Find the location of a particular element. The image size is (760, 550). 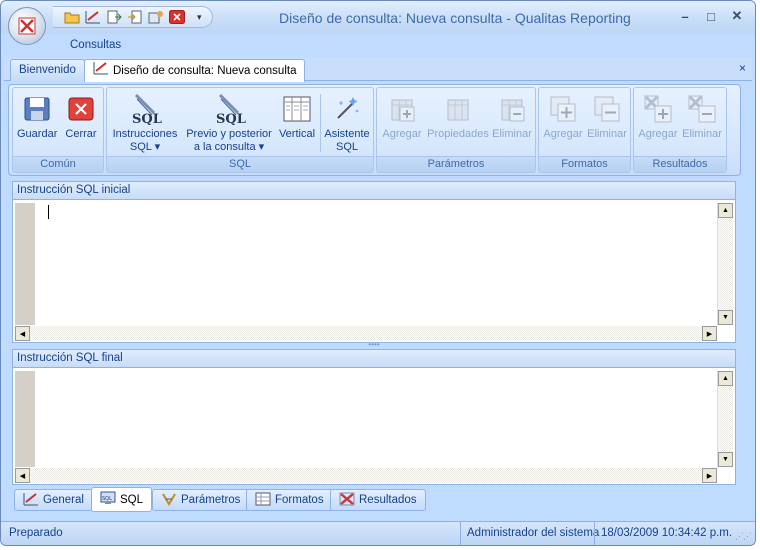

group-separator is located at coordinates (320, 123).